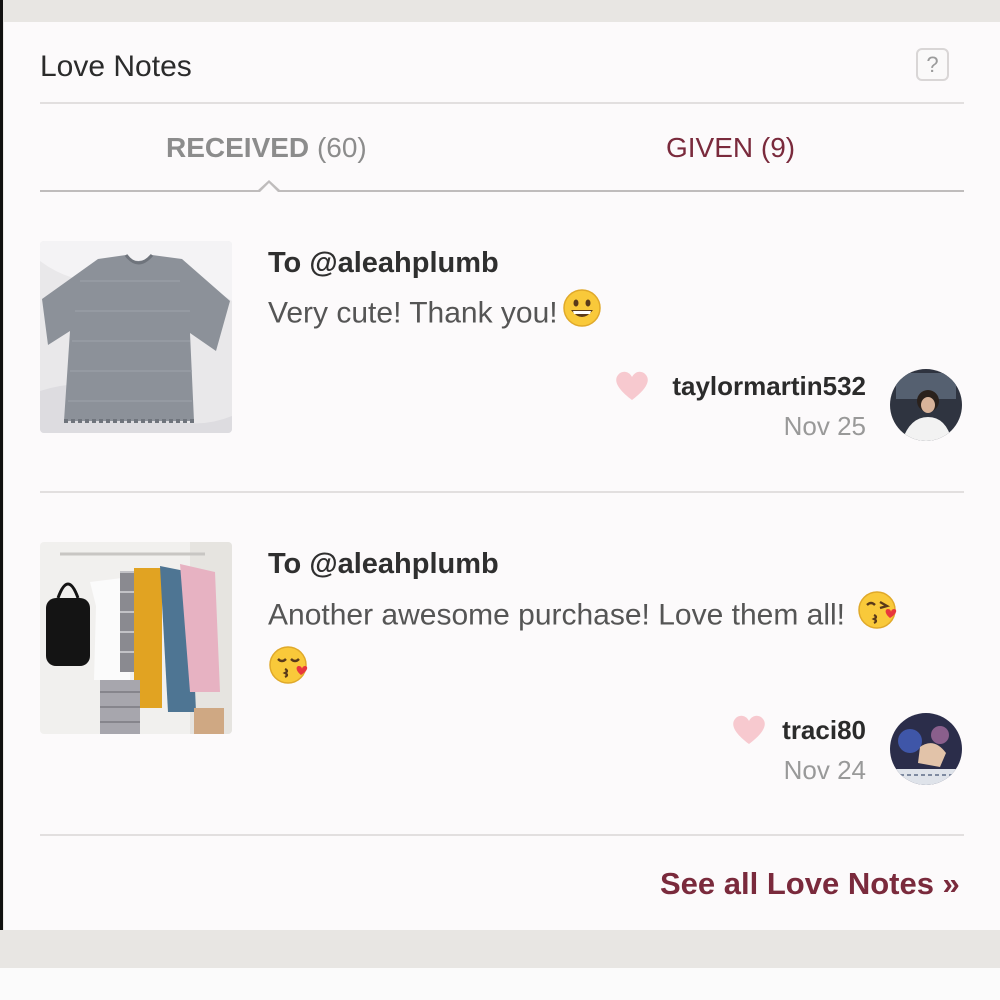 This screenshot has width=1000, height=1000. What do you see at coordinates (500, 949) in the screenshot?
I see `page-background-bottom` at bounding box center [500, 949].